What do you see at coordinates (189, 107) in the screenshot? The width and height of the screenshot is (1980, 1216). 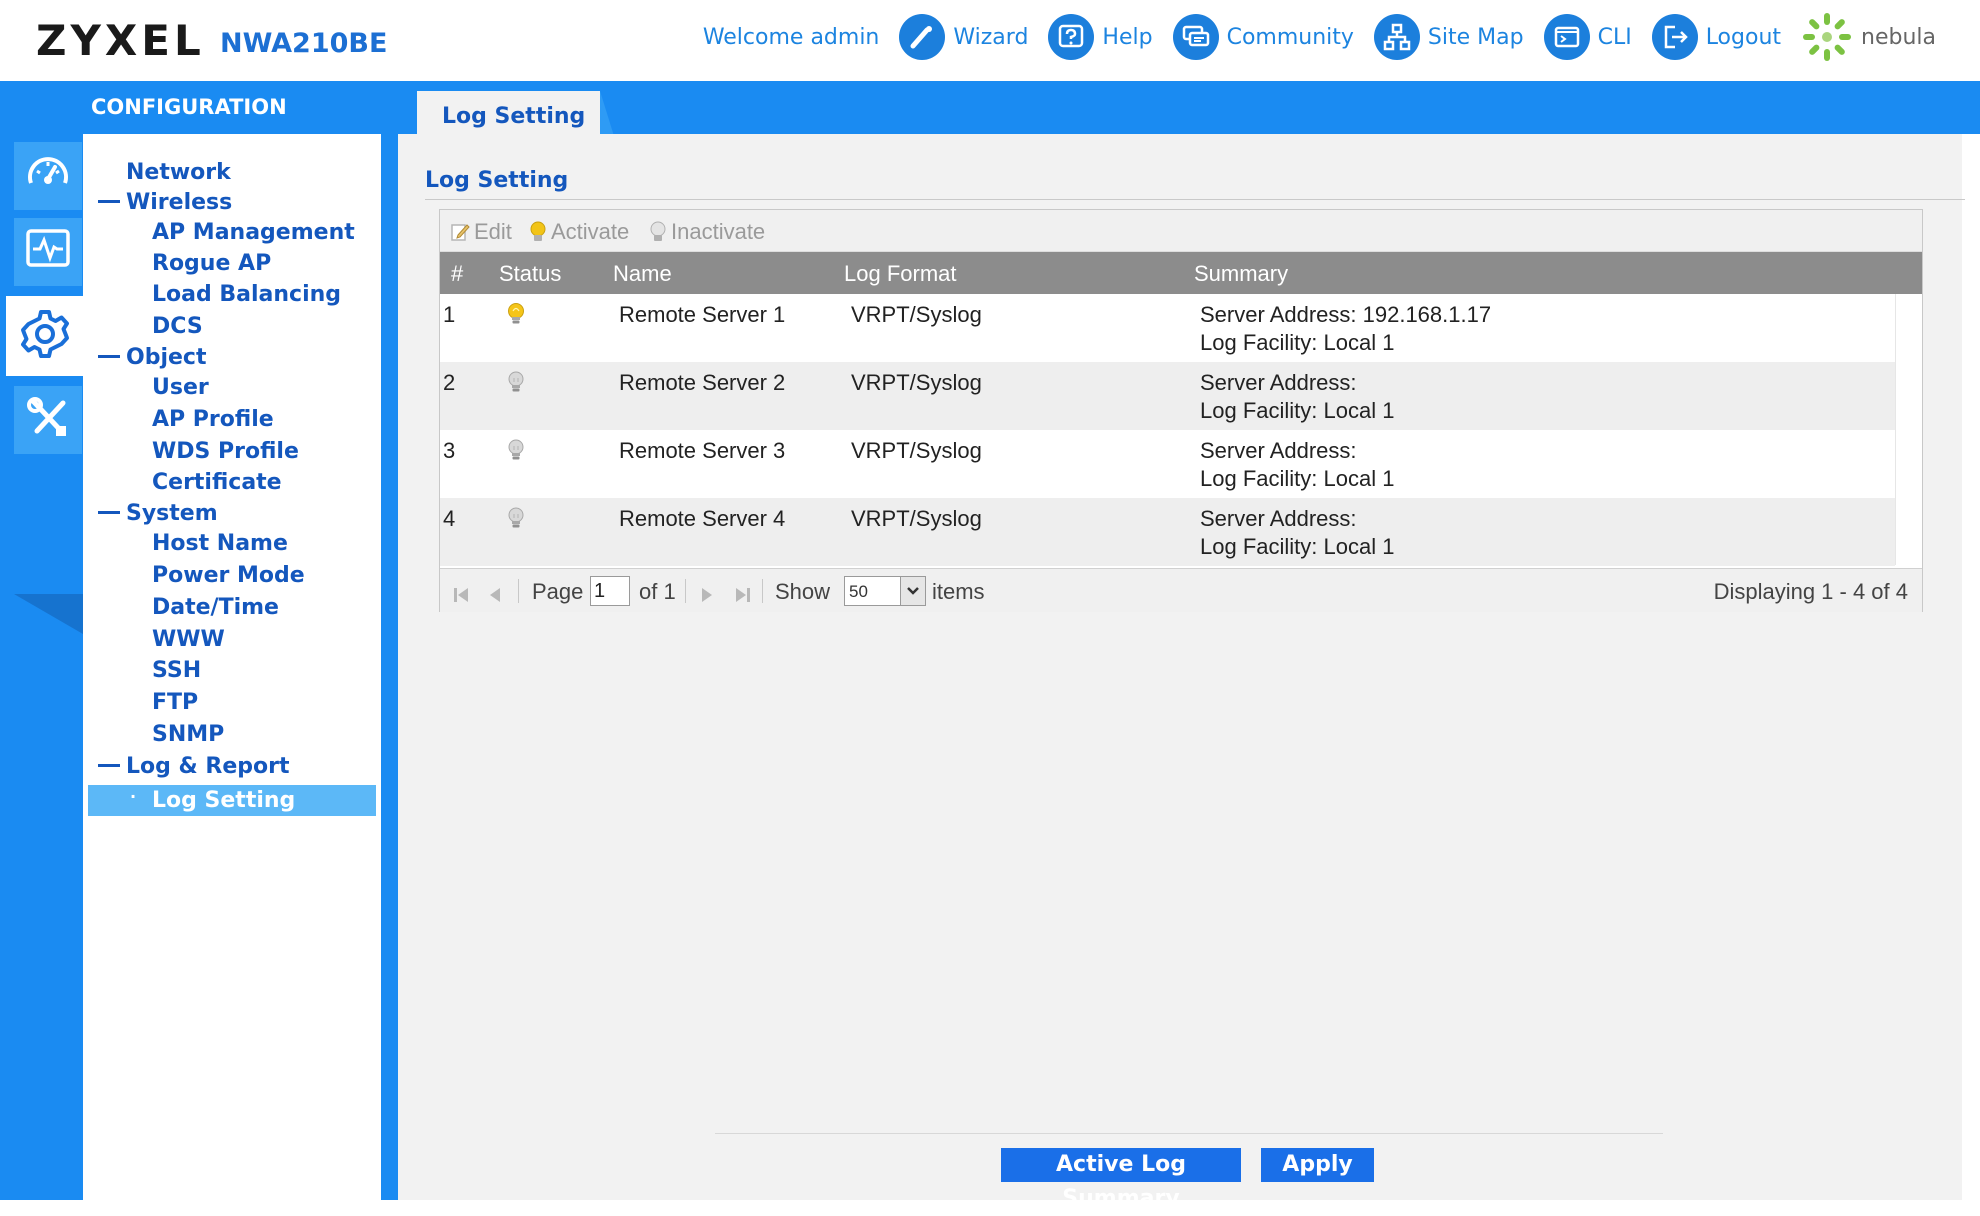 I see `configuration-title: CONFIGURATION` at bounding box center [189, 107].